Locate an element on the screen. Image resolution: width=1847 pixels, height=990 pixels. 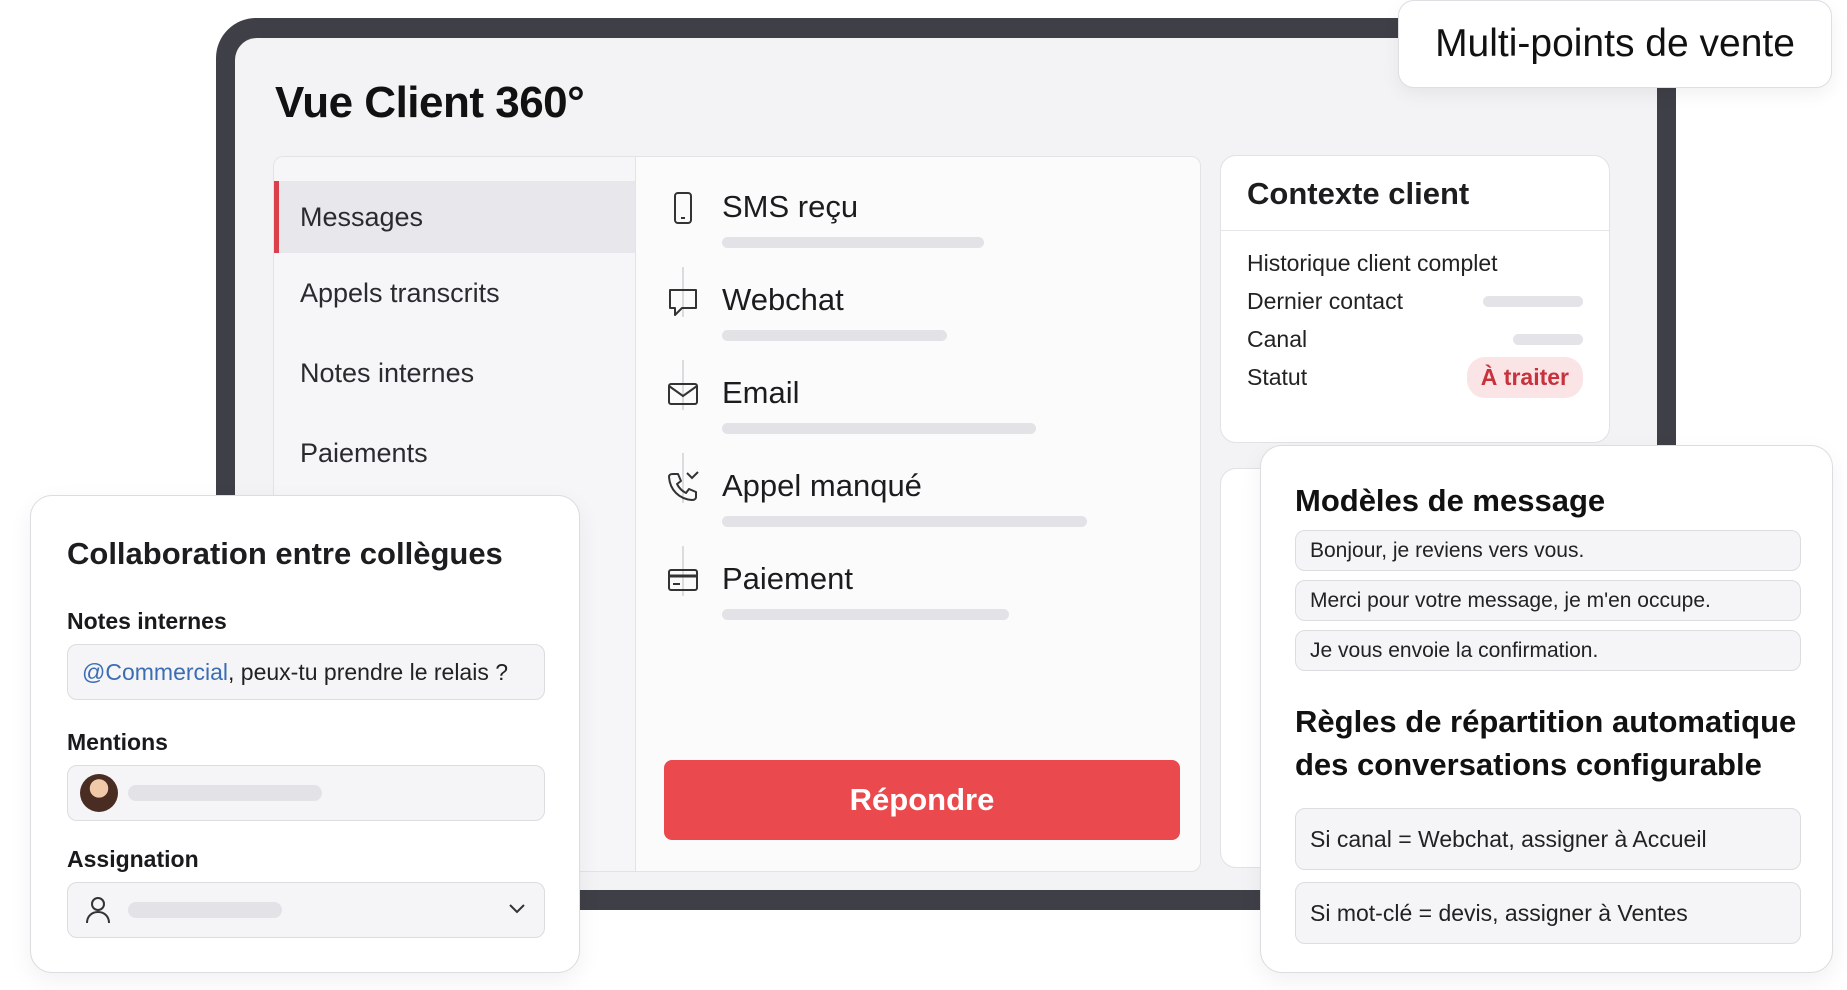
context-row-history: Historique client complet is located at coordinates (1415, 263).